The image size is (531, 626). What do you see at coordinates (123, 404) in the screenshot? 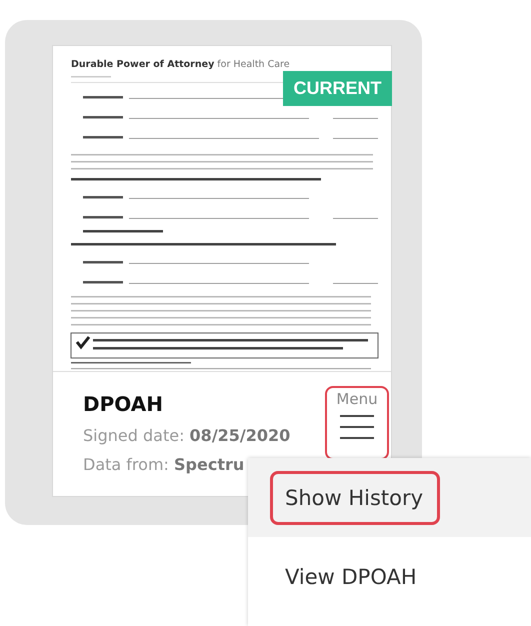
I see `document-name: DPOAH` at bounding box center [123, 404].